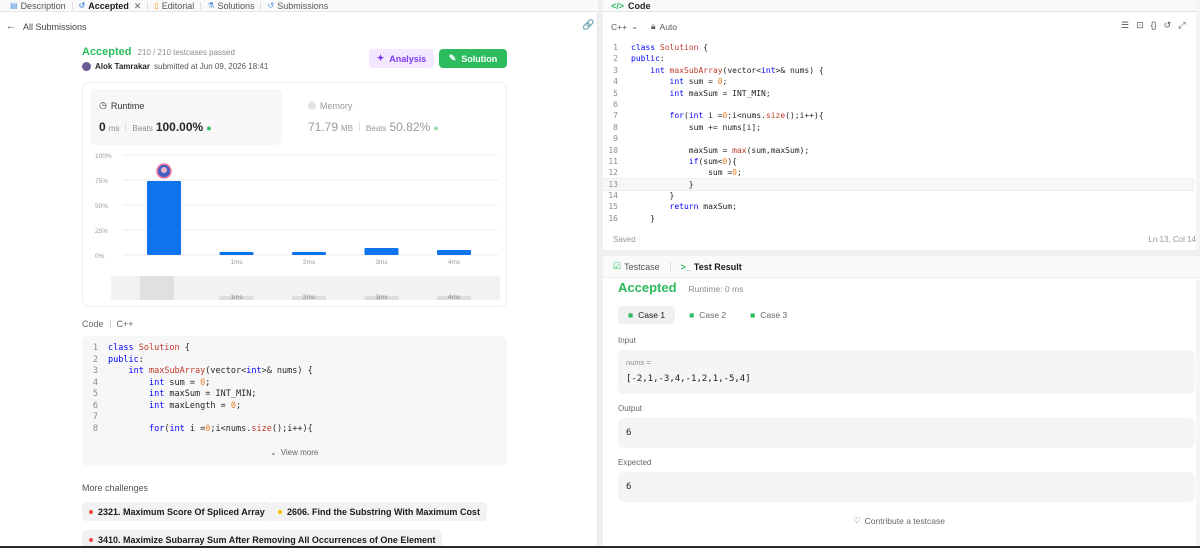 The image size is (1200, 548). I want to click on tab-solutions-label: Solutions, so click(236, 5).